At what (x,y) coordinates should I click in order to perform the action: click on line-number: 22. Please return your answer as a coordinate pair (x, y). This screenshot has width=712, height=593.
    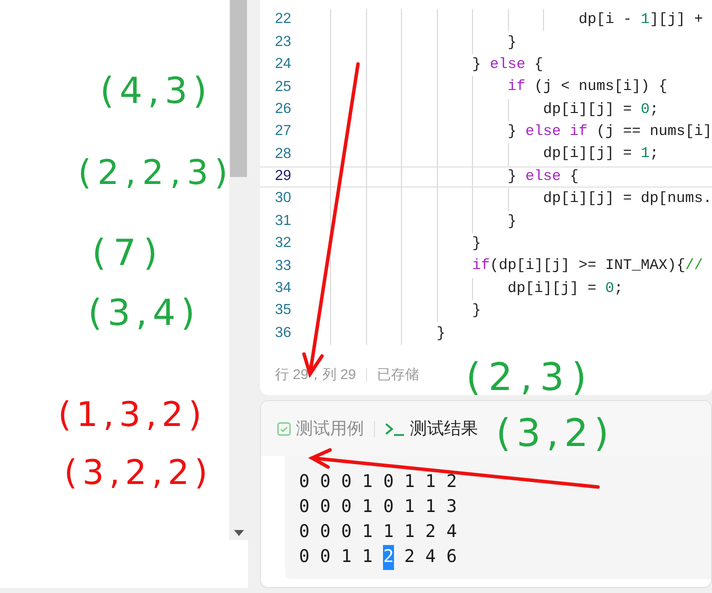
    Looking at the image, I should click on (283, 20).